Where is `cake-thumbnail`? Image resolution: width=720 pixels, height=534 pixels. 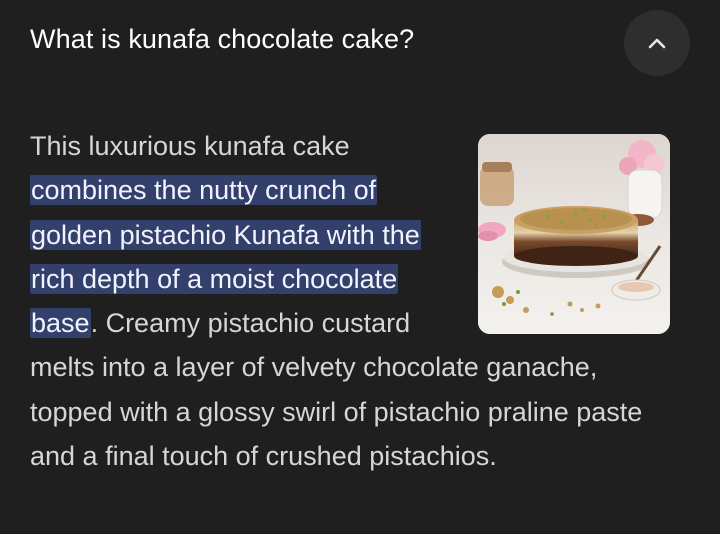 cake-thumbnail is located at coordinates (574, 234).